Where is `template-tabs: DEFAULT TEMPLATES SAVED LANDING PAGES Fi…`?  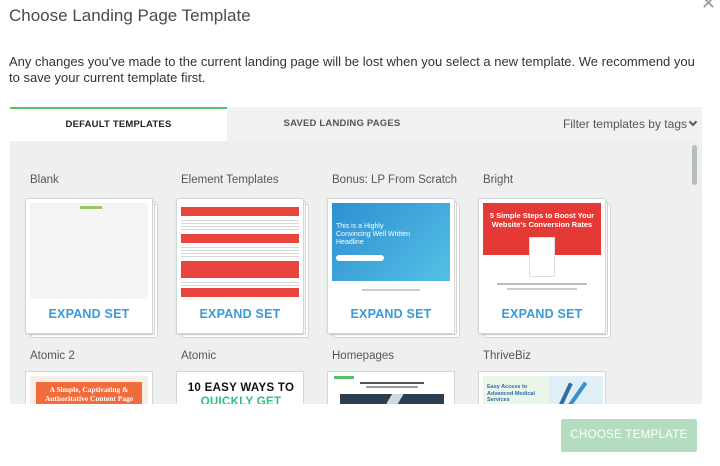
template-tabs: DEFAULT TEMPLATES SAVED LANDING PAGES Fi… is located at coordinates (356, 124).